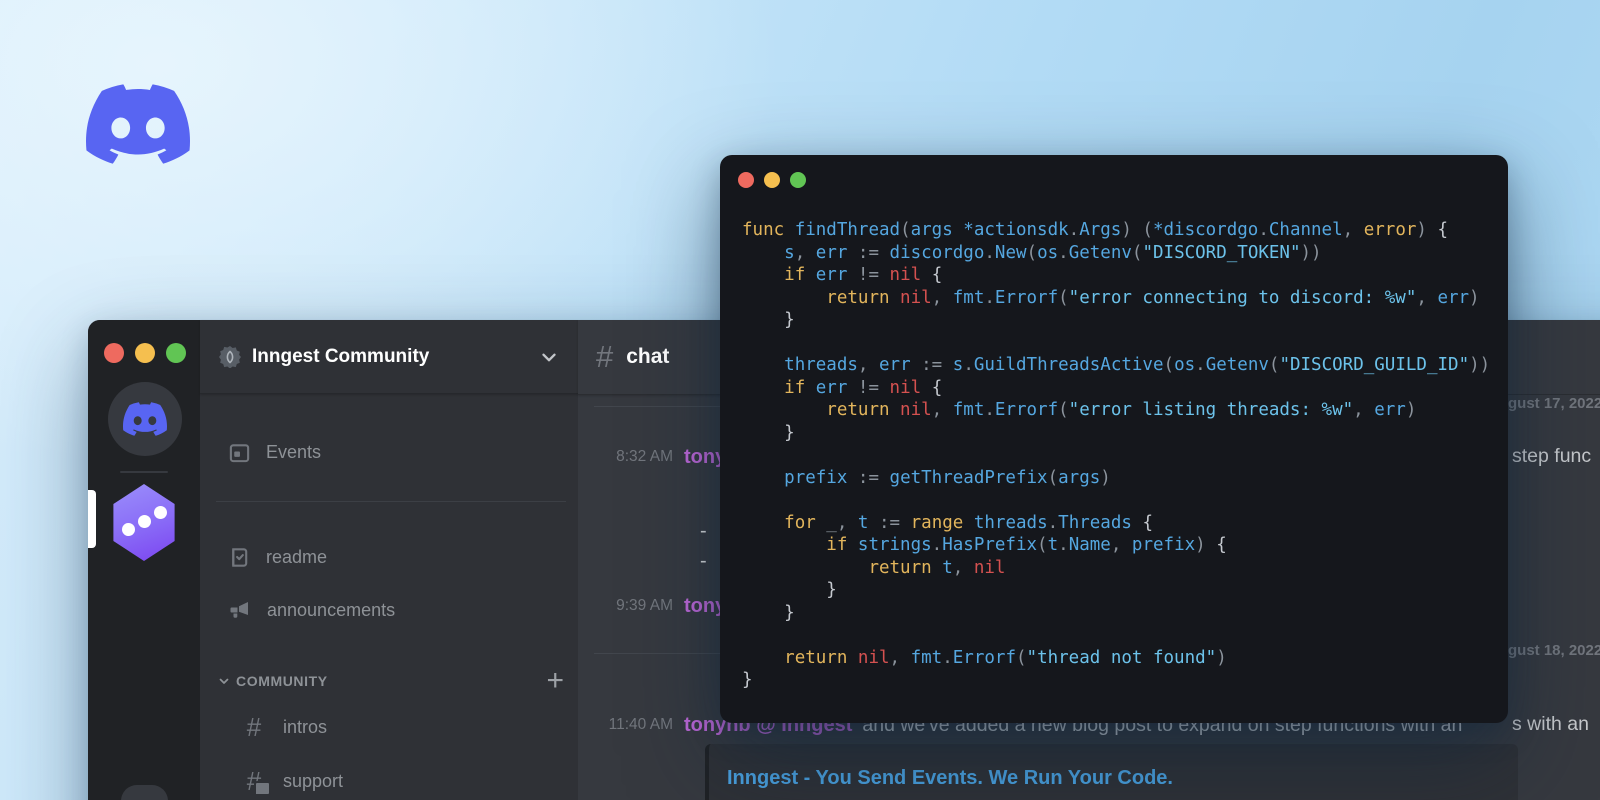  Describe the element at coordinates (305, 726) in the screenshot. I see `intros-label: intros` at that location.